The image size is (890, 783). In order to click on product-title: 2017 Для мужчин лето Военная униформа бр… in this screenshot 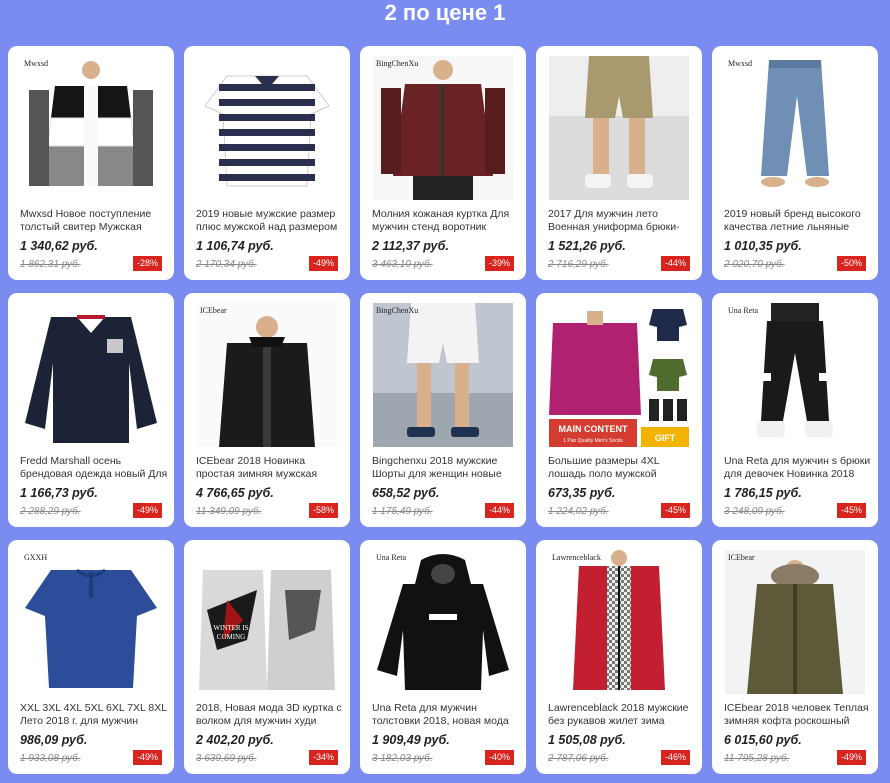, I will do `click(622, 221)`.